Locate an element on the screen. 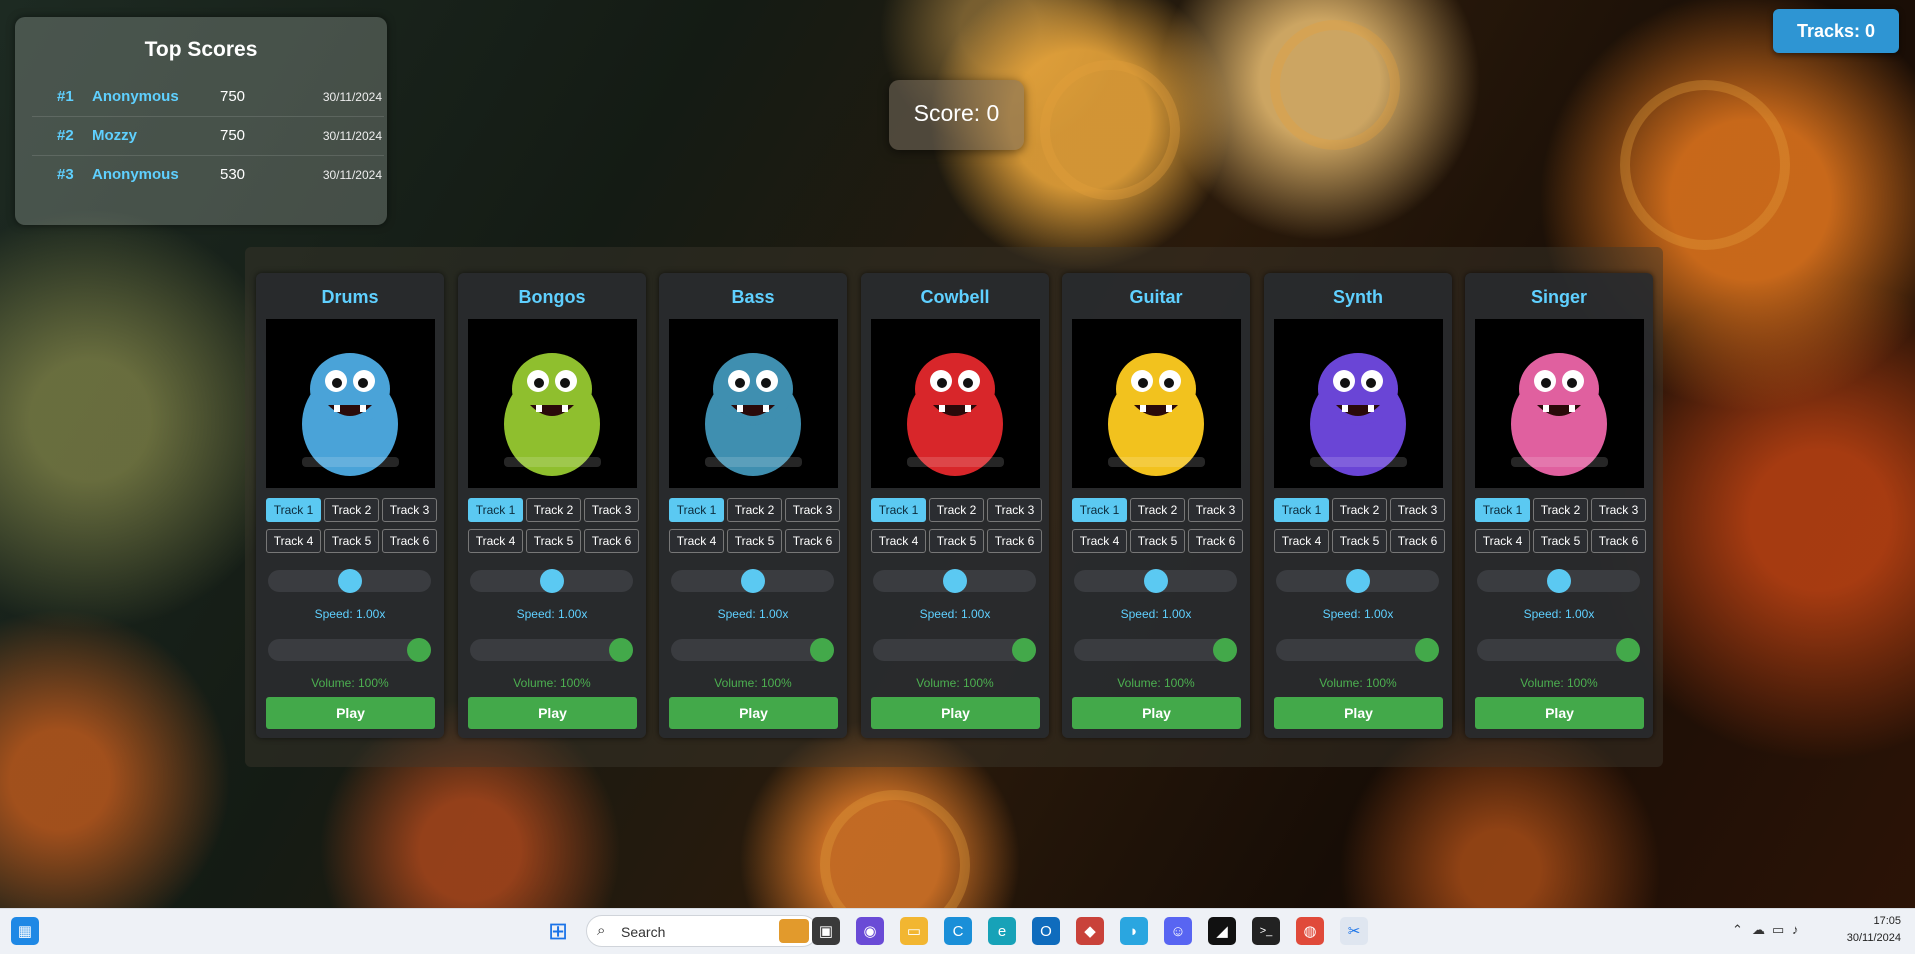  onedrive-icon: ☁ is located at coordinates (1758, 930).